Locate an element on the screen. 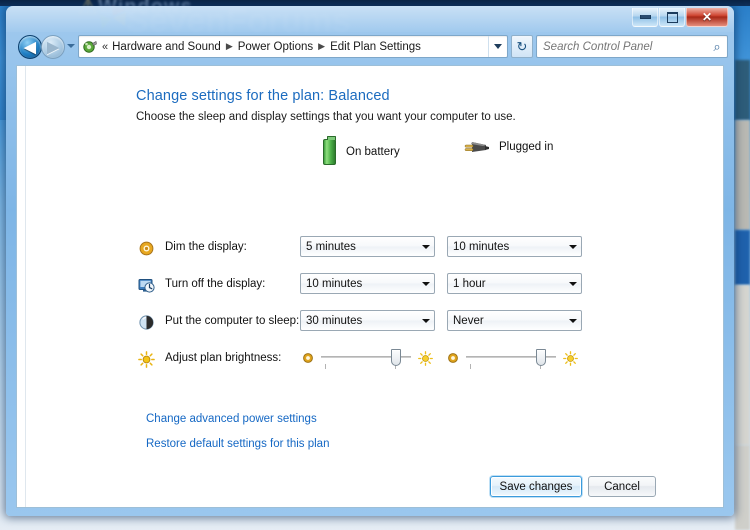 The width and height of the screenshot is (750, 530). titlebar-glass-sheen is located at coordinates (370, 19).